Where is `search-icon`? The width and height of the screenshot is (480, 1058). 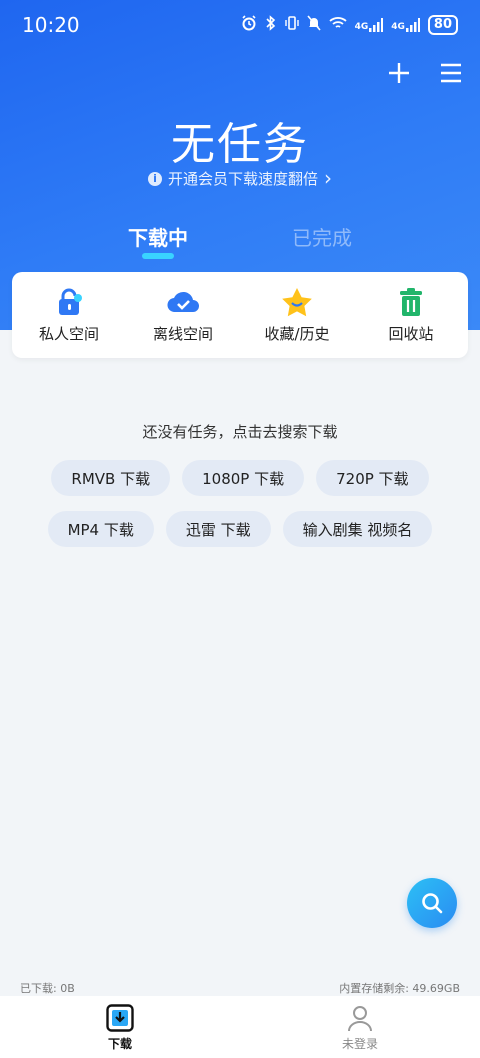 search-icon is located at coordinates (432, 903).